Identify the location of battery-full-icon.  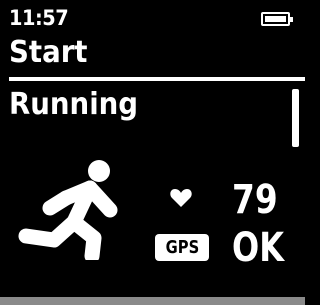
(277, 19).